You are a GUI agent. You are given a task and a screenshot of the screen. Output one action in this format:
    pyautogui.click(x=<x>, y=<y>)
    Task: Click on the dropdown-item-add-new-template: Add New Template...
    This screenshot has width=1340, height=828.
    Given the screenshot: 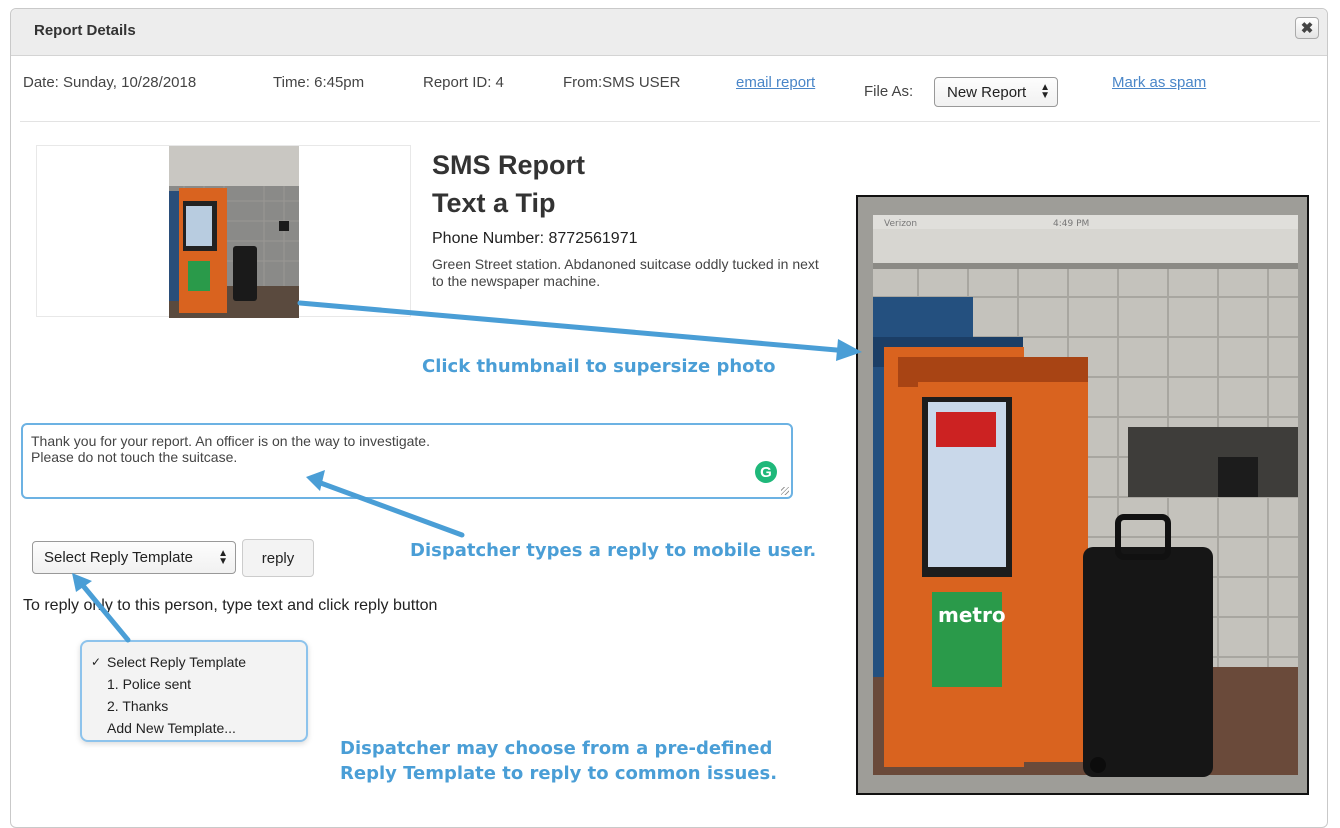 What is the action you would take?
    pyautogui.click(x=194, y=728)
    